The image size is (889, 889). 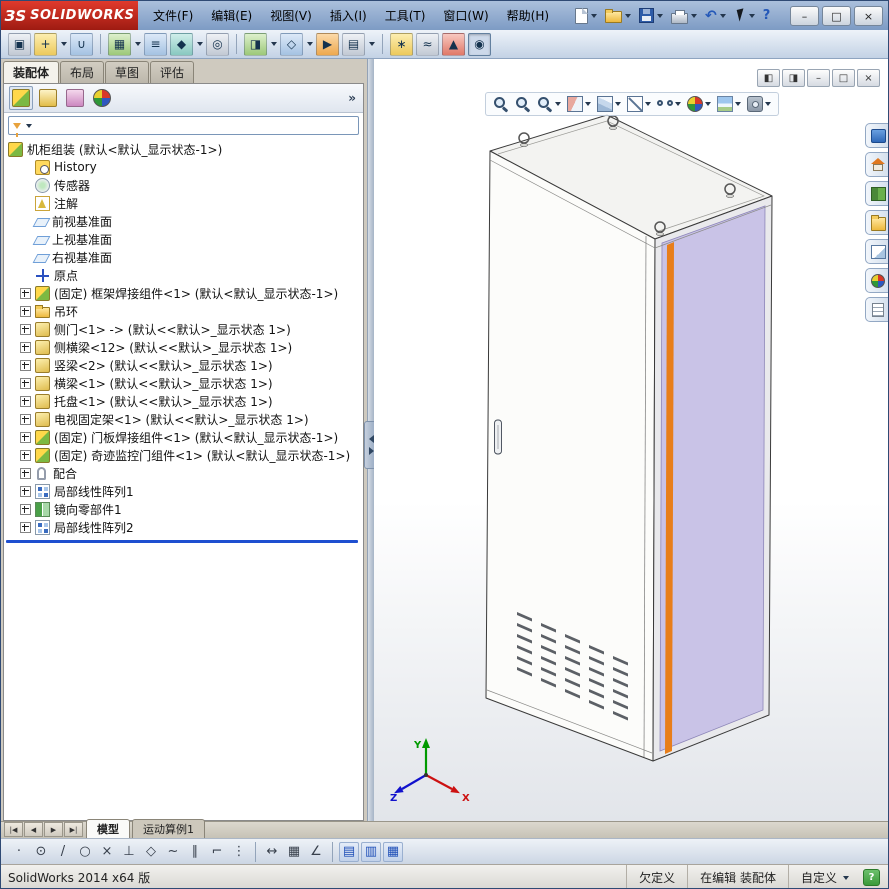 What do you see at coordinates (81, 44) in the screenshot?
I see `mate-button: ∪` at bounding box center [81, 44].